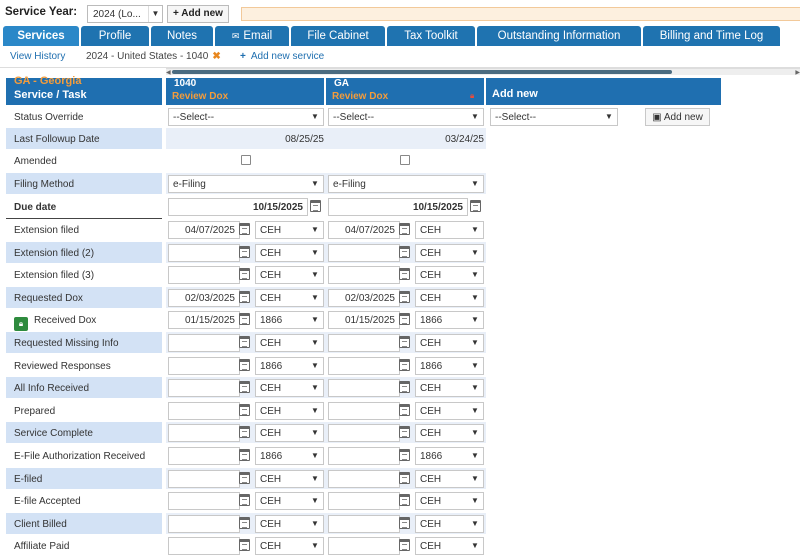  I want to click on close-icon: ✖, so click(216, 56).